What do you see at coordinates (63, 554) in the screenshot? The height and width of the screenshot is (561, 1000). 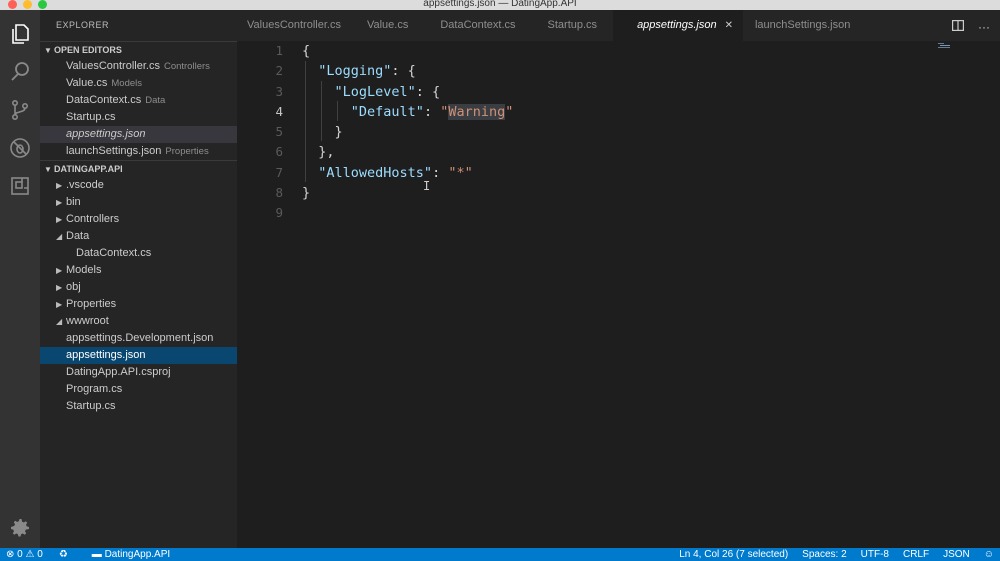 I see `sync-icon: ♻` at bounding box center [63, 554].